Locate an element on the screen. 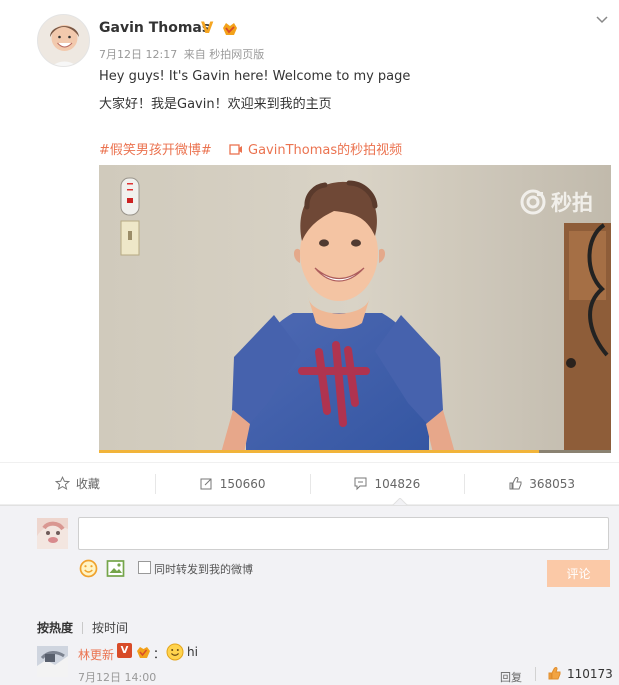 The image size is (619, 685). favorite-button: 收藏 is located at coordinates (77, 483).